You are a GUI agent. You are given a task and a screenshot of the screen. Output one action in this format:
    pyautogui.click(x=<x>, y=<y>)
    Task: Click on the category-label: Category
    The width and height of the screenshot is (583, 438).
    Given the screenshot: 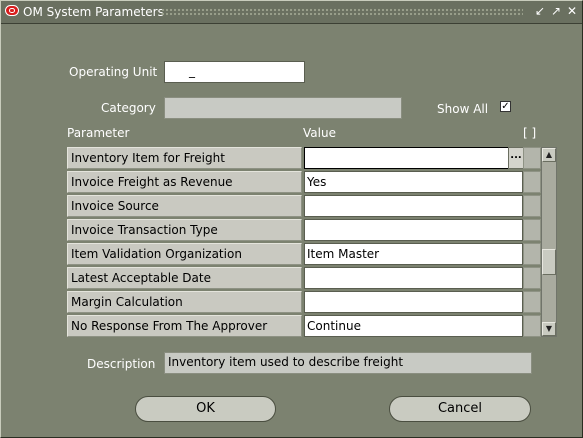 What is the action you would take?
    pyautogui.click(x=128, y=108)
    